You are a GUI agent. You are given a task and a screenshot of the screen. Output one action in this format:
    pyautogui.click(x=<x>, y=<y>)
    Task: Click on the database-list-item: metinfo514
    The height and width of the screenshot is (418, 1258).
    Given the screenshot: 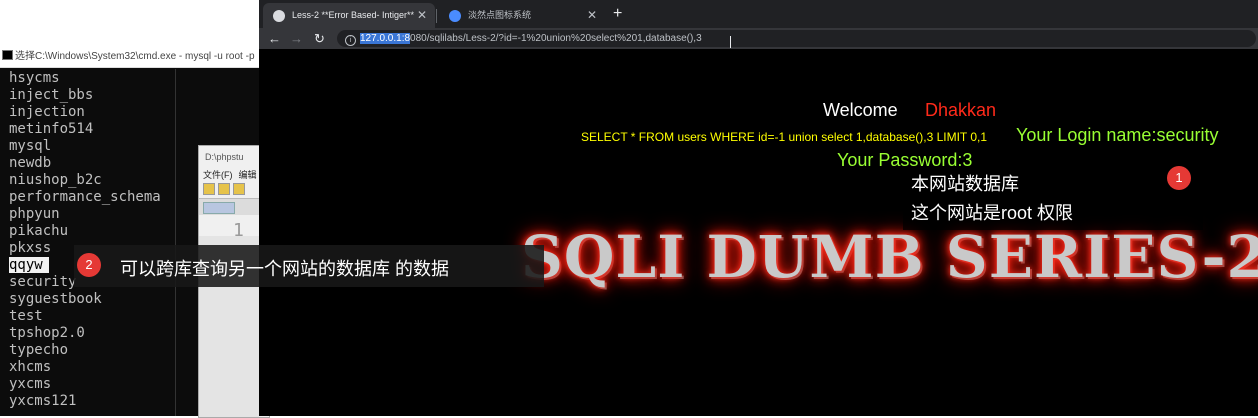 What is the action you would take?
    pyautogui.click(x=51, y=129)
    